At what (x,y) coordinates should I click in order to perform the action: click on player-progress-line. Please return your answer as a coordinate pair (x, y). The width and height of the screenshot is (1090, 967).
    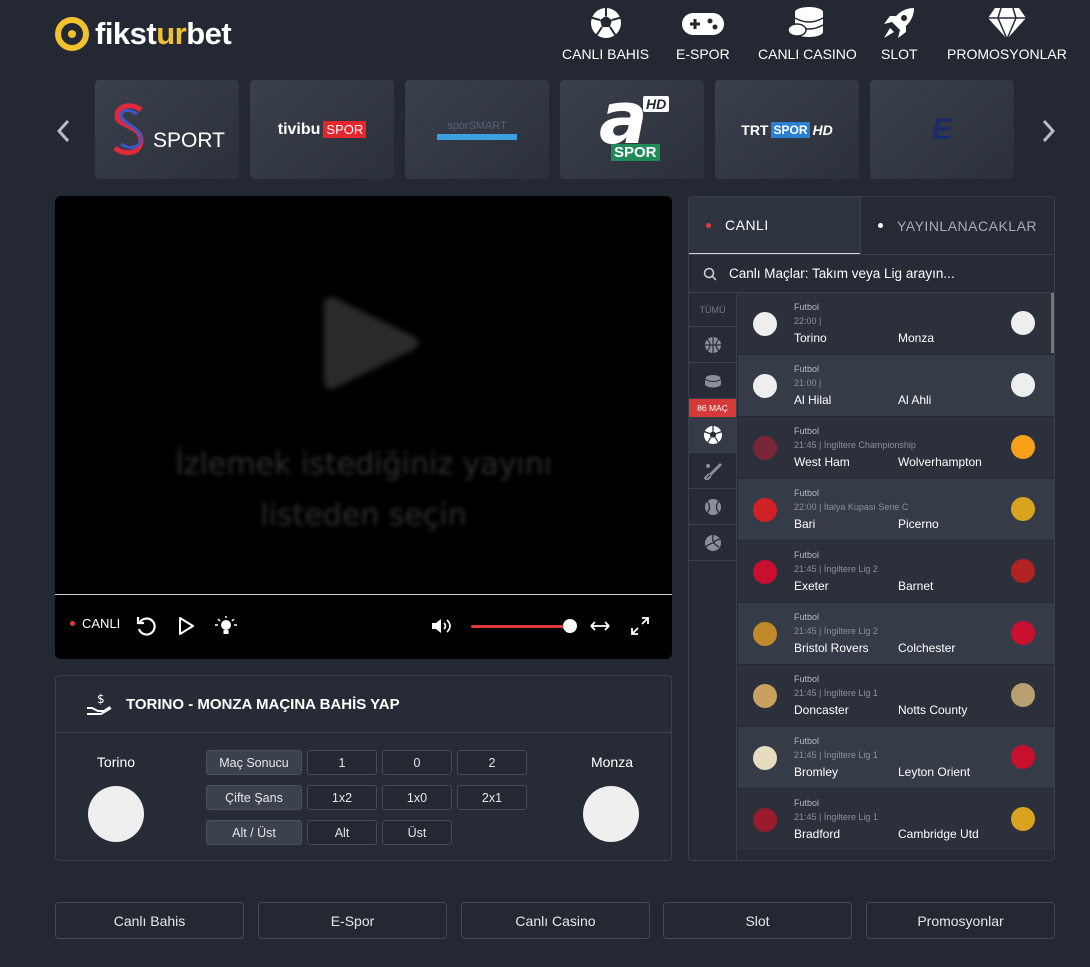
    Looking at the image, I should click on (363, 594).